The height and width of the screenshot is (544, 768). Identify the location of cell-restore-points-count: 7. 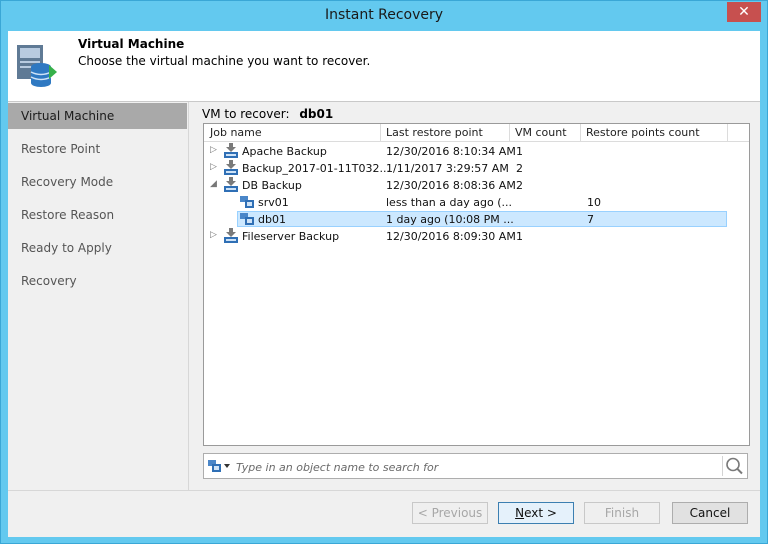
(590, 219).